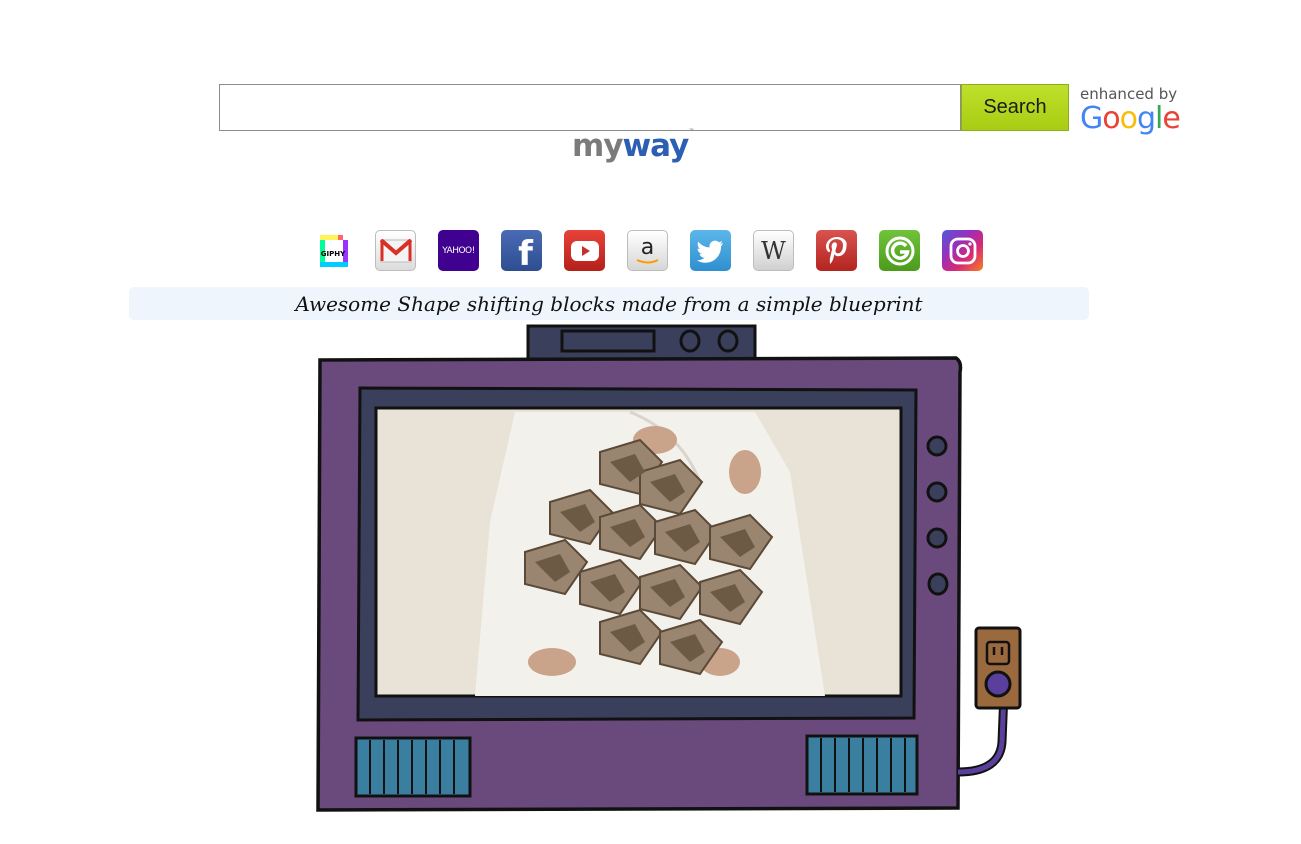 This screenshot has height=844, width=1301. Describe the element at coordinates (608, 341) in the screenshot. I see `tv-top-slot` at that location.